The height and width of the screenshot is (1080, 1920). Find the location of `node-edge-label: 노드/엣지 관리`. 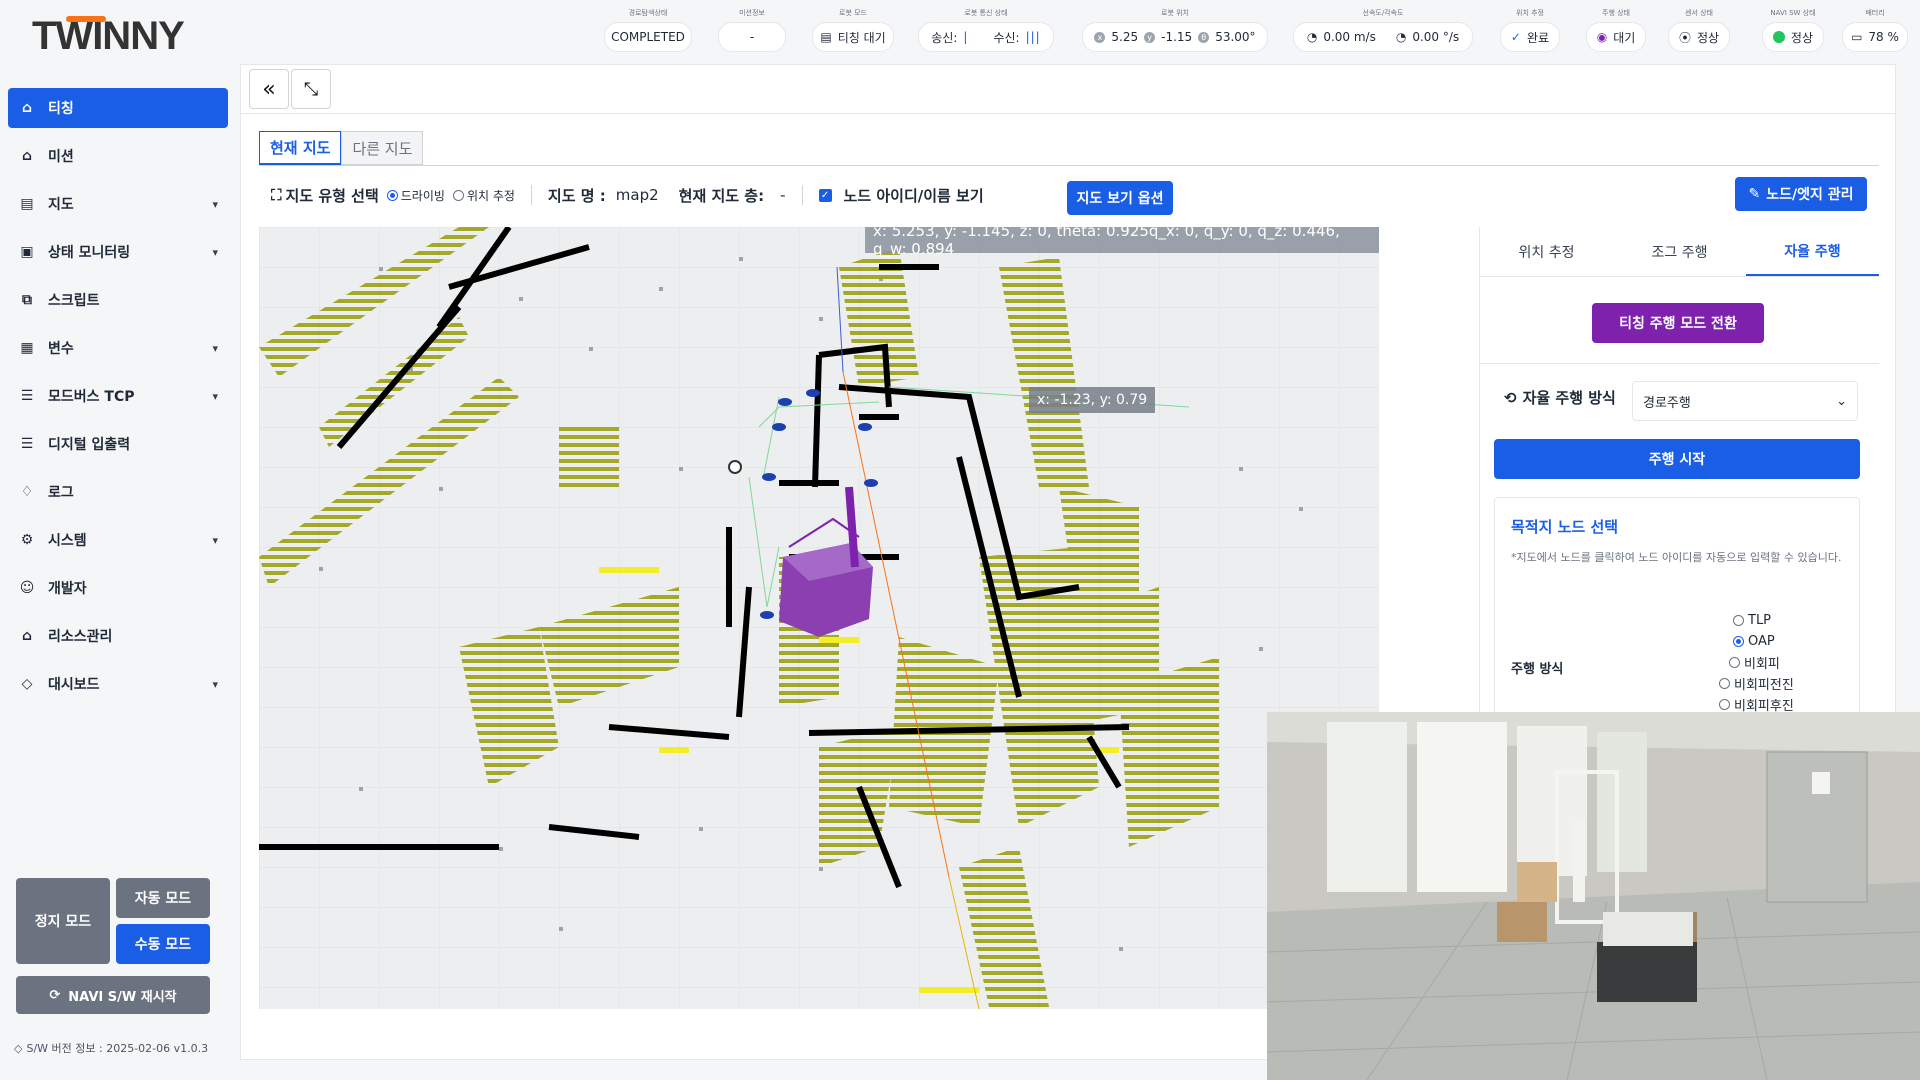

node-edge-label: 노드/엣지 관리 is located at coordinates (1810, 195).